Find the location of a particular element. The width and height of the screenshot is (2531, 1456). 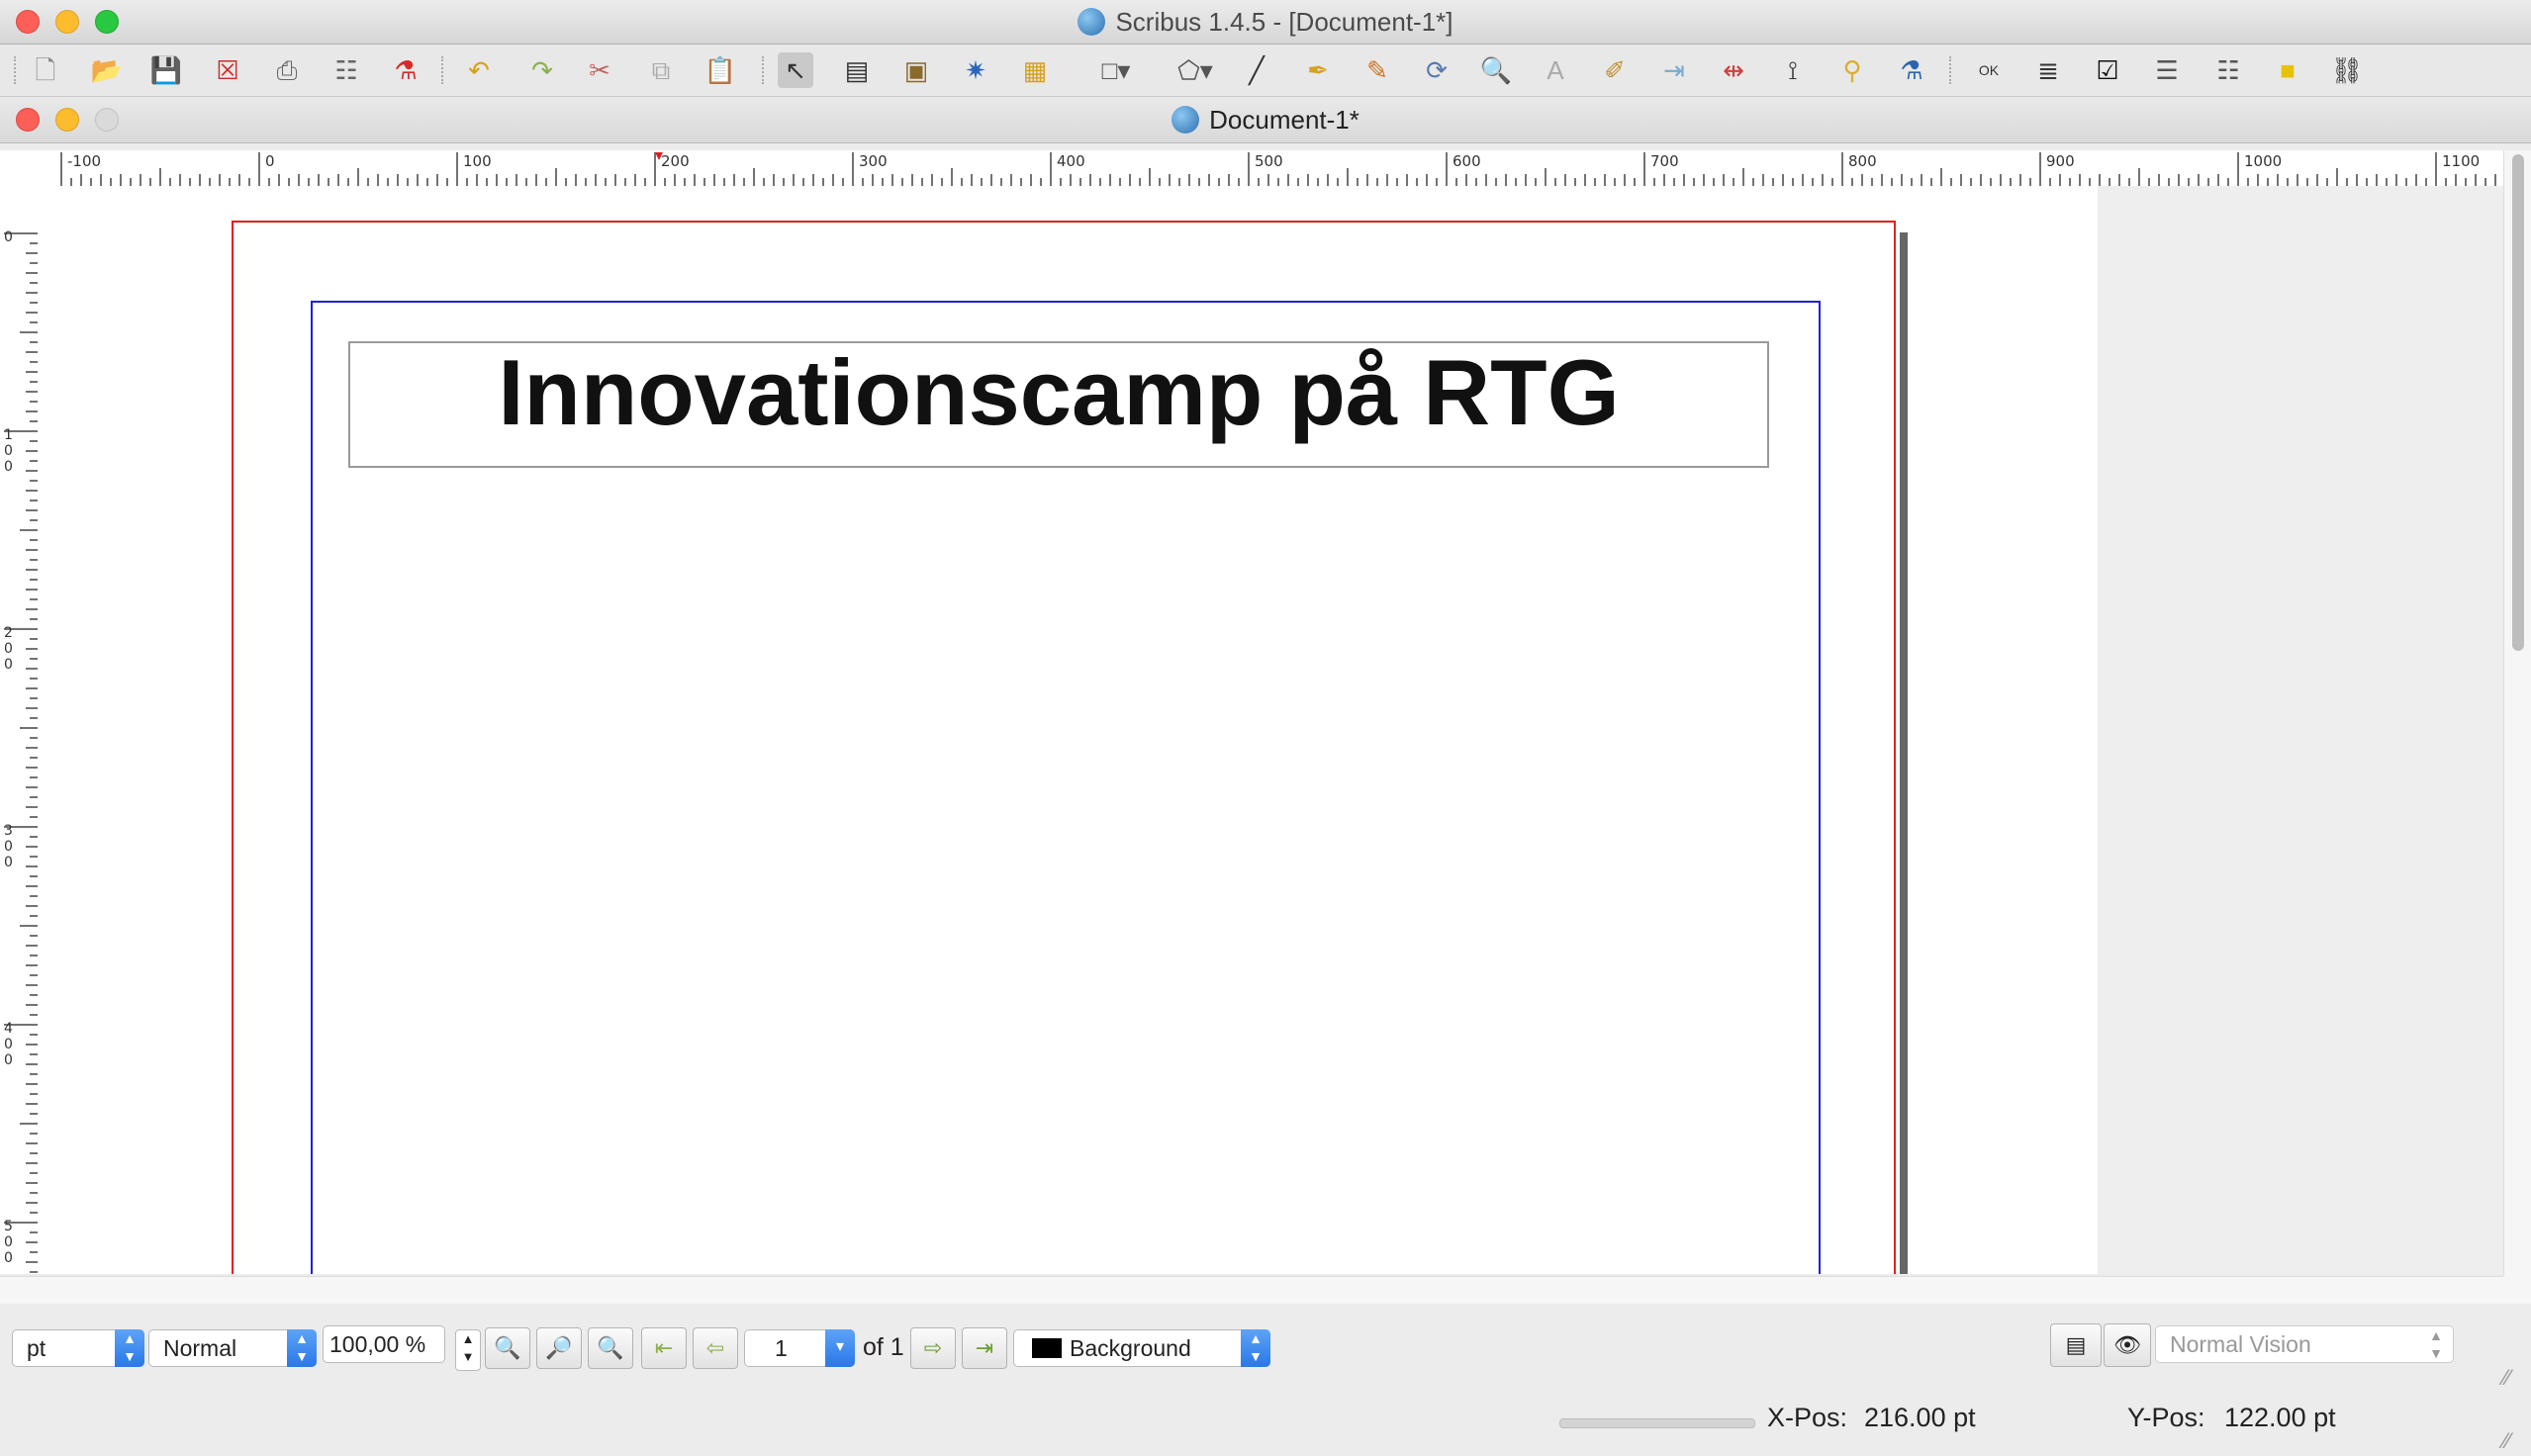

copy-item-properties-icon: ⚲ is located at coordinates (1852, 70).